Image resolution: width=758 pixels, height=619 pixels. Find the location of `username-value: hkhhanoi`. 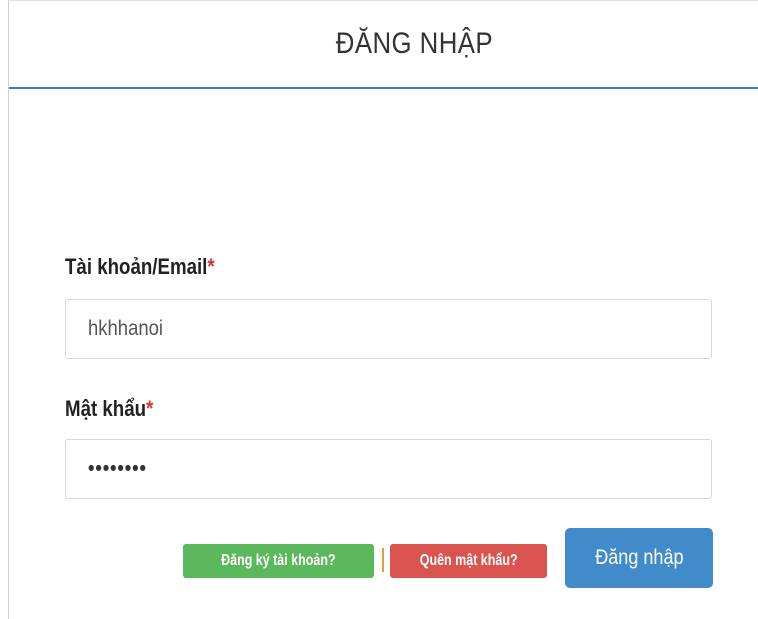

username-value: hkhhanoi is located at coordinates (126, 328).